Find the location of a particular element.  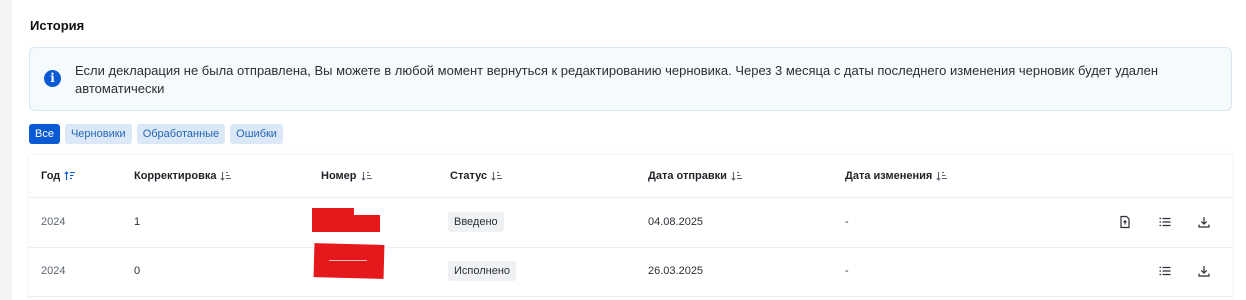

status-badge: Исполнено is located at coordinates (482, 271).